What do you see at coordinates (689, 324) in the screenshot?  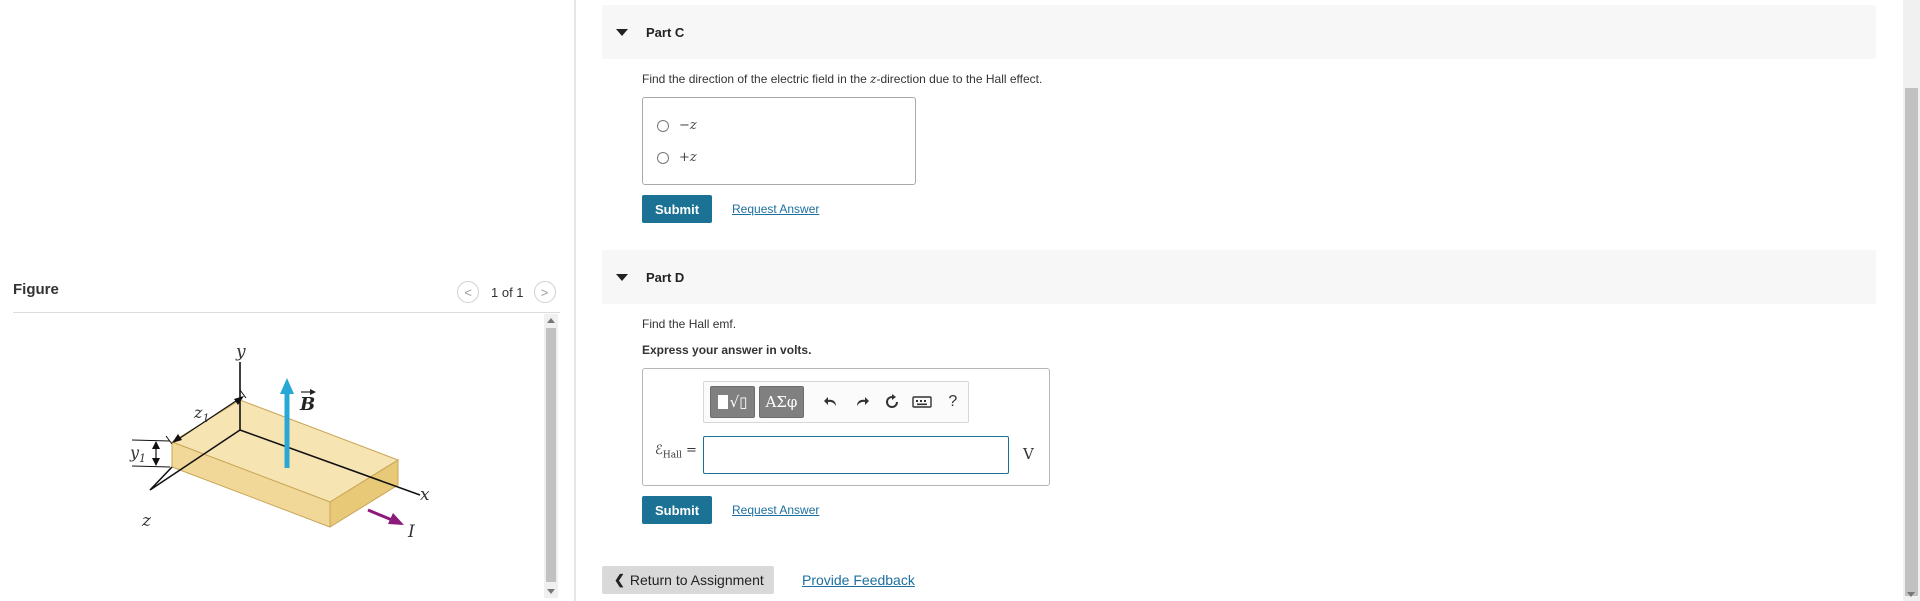 I see `part-d-prompt: Find the Hall emf.` at bounding box center [689, 324].